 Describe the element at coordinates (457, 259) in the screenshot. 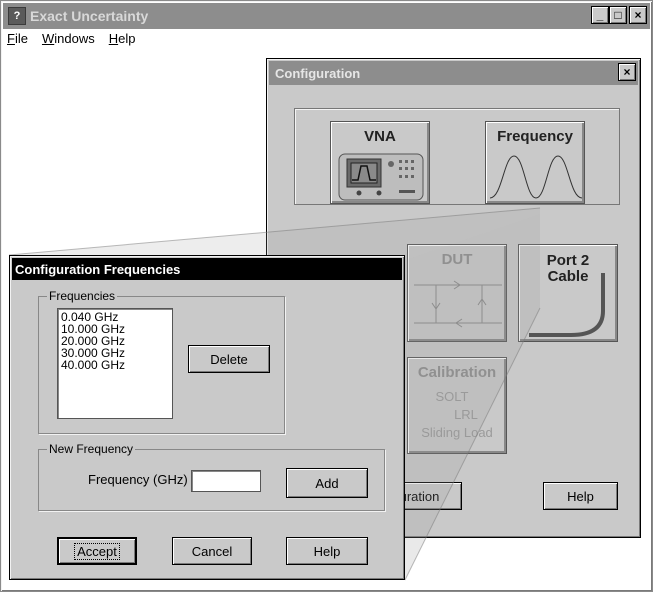

I see `dut-label: DUT` at that location.